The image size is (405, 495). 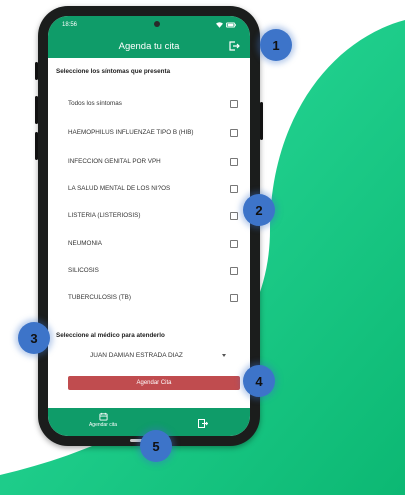 What do you see at coordinates (150, 104) in the screenshot?
I see `symptom-option: Todos los síntomas` at bounding box center [150, 104].